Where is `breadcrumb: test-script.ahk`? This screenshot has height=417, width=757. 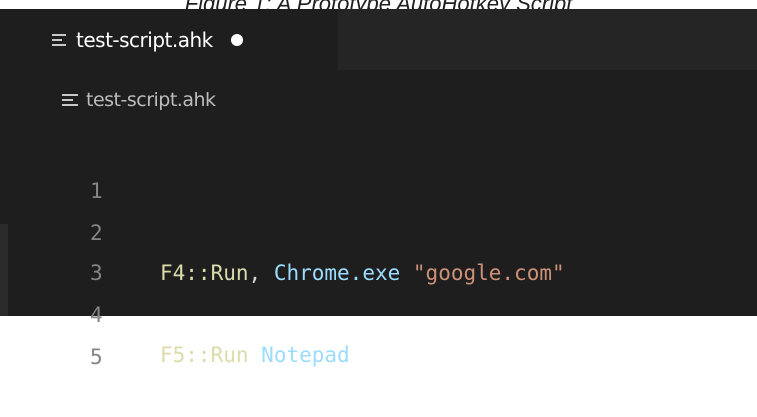
breadcrumb: test-script.ahk is located at coordinates (139, 100).